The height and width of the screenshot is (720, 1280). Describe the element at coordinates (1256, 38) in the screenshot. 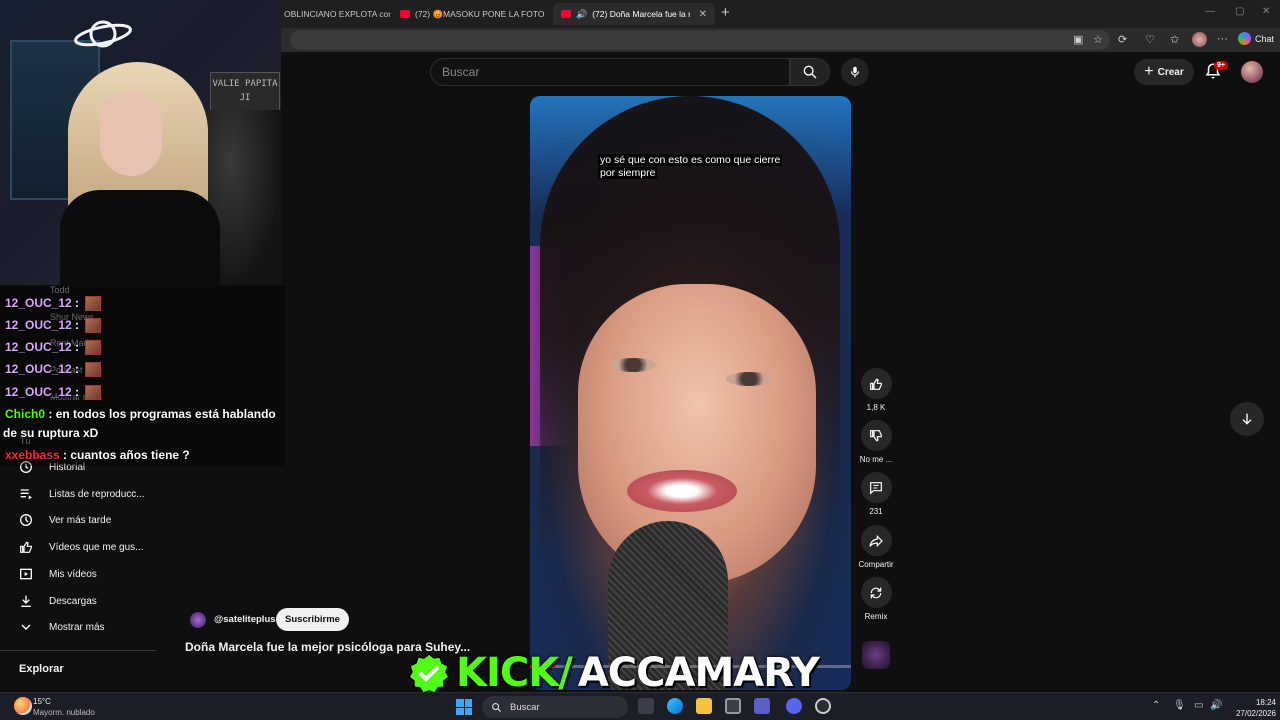

I see `copilot-chat-button: Chat` at that location.